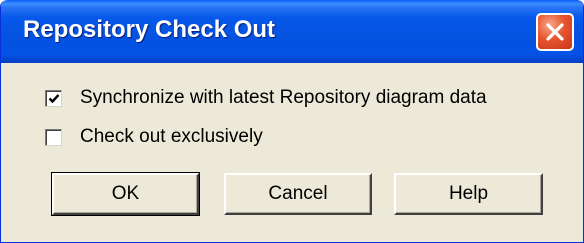 The image size is (584, 243). Describe the element at coordinates (171, 136) in the screenshot. I see `exclusive-label: Check out exclusively` at that location.